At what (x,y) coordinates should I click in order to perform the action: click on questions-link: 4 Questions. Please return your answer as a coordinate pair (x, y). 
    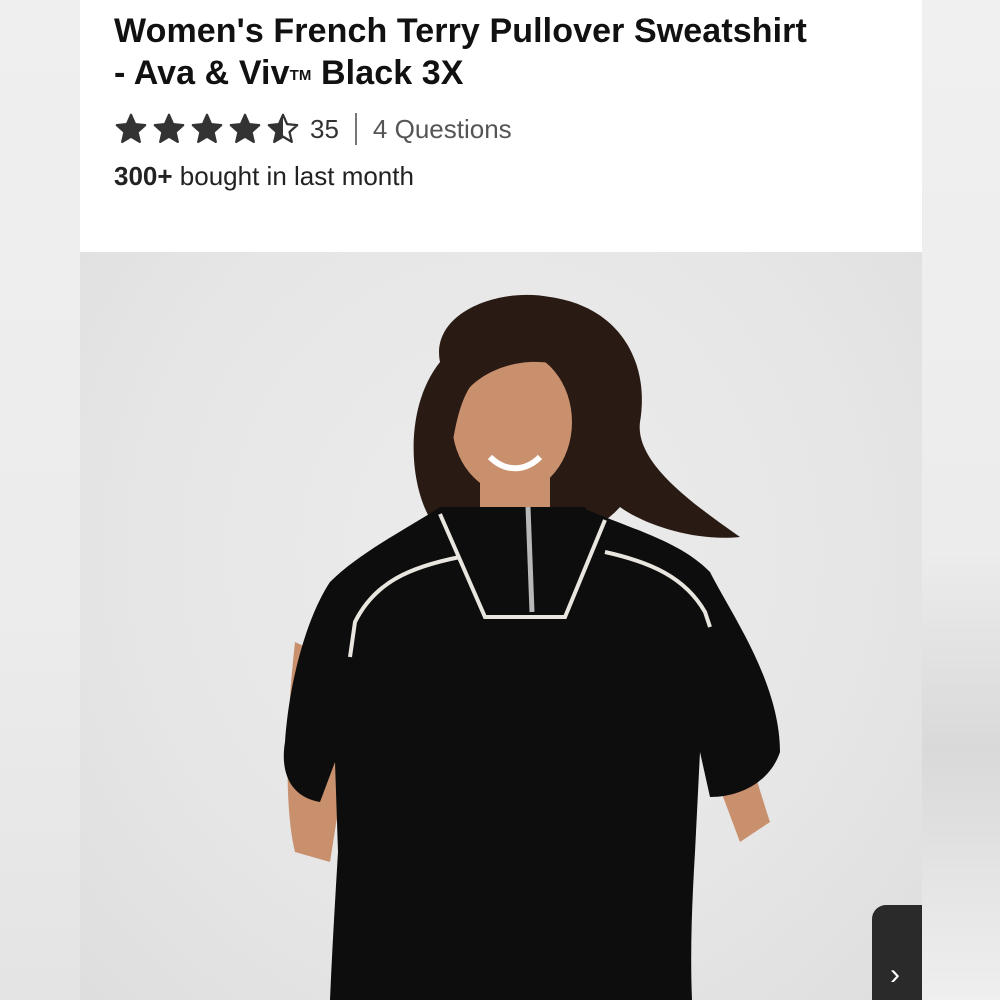
    Looking at the image, I should click on (442, 129).